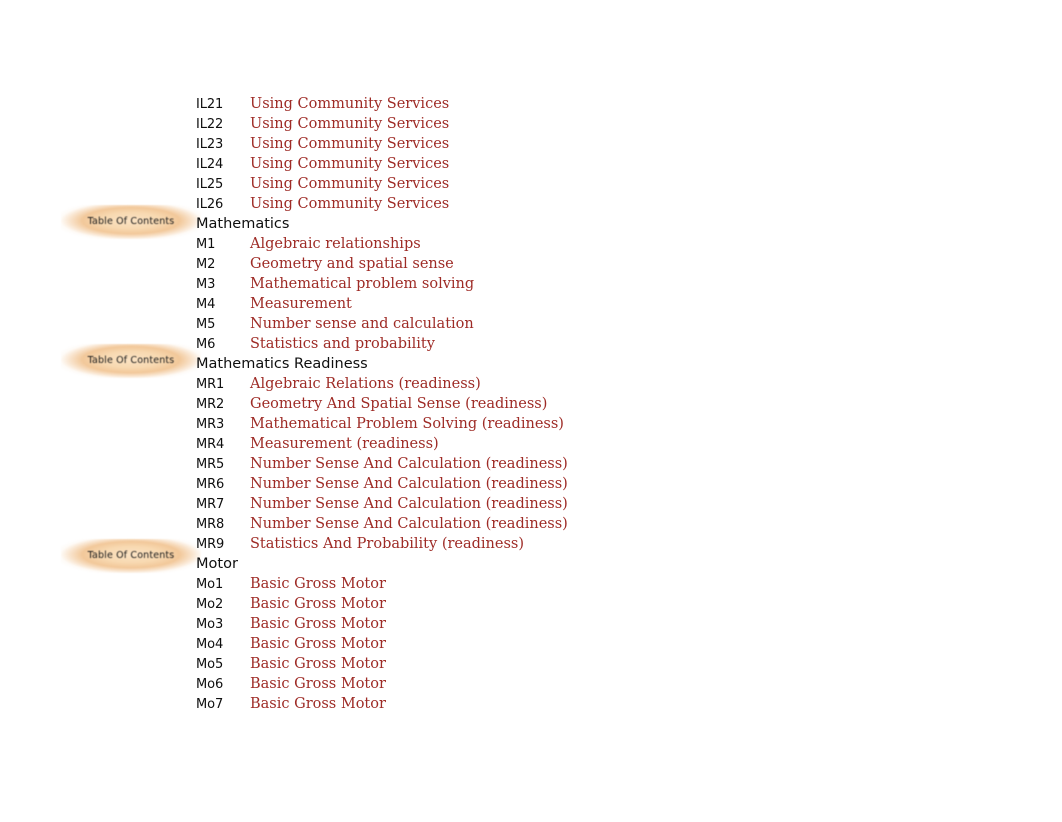 The image size is (1062, 822). Describe the element at coordinates (243, 224) in the screenshot. I see `outline-section-header: Mathematics` at that location.